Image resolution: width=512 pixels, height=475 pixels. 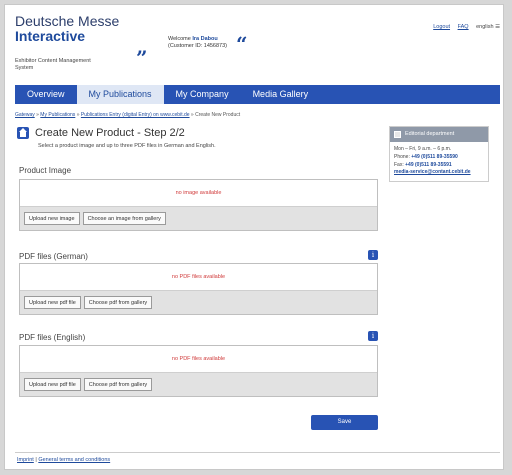 I want to click on upload-image-button: Upload new image, so click(x=52, y=218).